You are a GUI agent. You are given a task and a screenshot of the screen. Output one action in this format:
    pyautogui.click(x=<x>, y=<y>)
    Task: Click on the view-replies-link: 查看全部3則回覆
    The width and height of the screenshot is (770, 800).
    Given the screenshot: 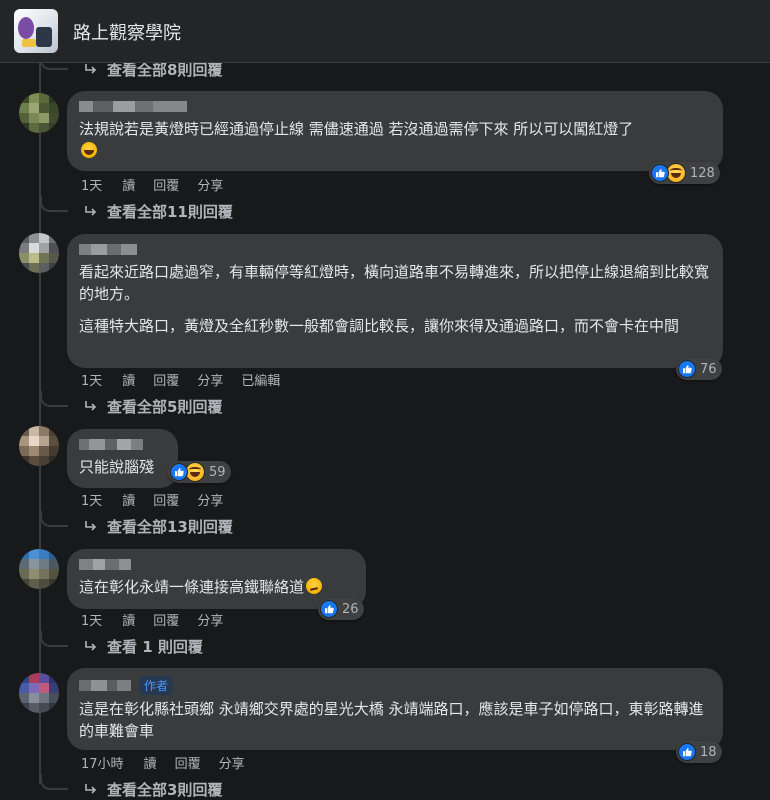 What is the action you would take?
    pyautogui.click(x=153, y=789)
    